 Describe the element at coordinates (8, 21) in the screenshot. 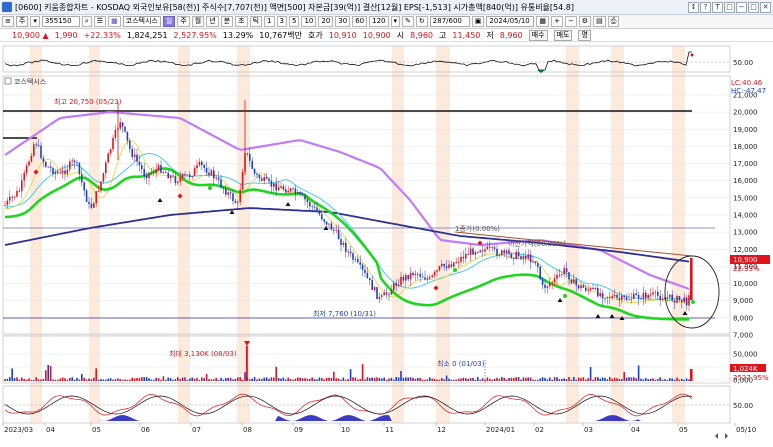

I see `menu-icon: ≡` at that location.